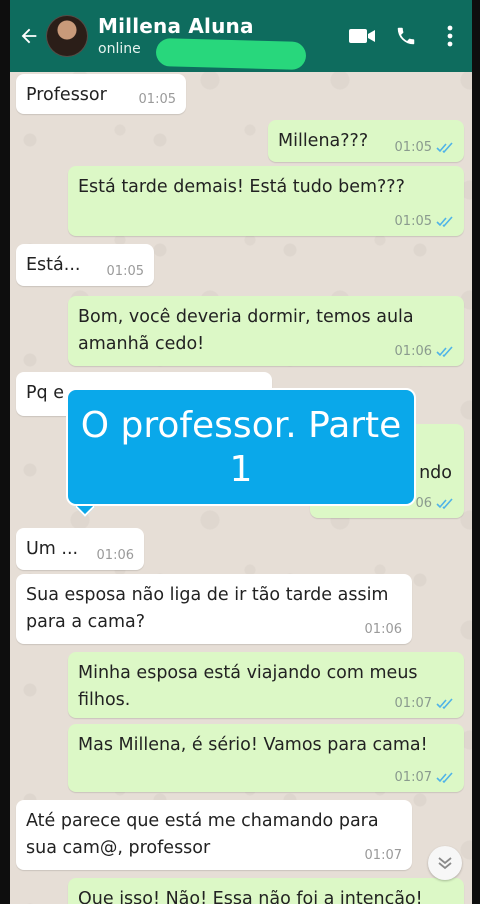 Image resolution: width=480 pixels, height=904 pixels. Describe the element at coordinates (253, 745) in the screenshot. I see `message-text: Mas Millena, é sério! Vamos para cama!` at that location.